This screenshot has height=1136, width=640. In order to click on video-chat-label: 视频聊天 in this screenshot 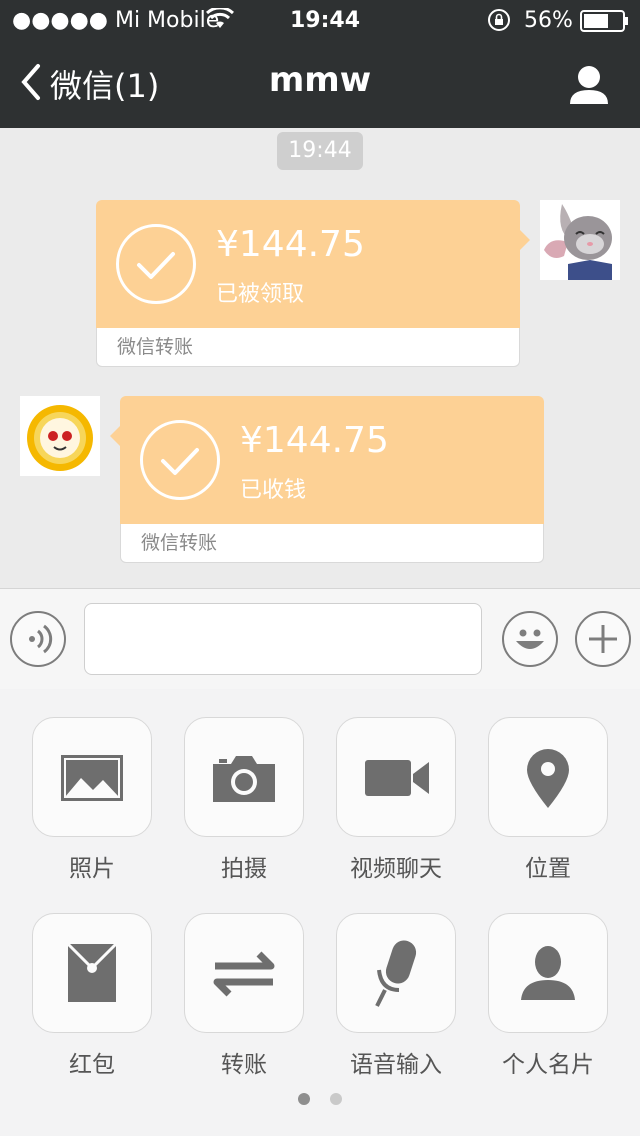, I will do `click(396, 869)`.